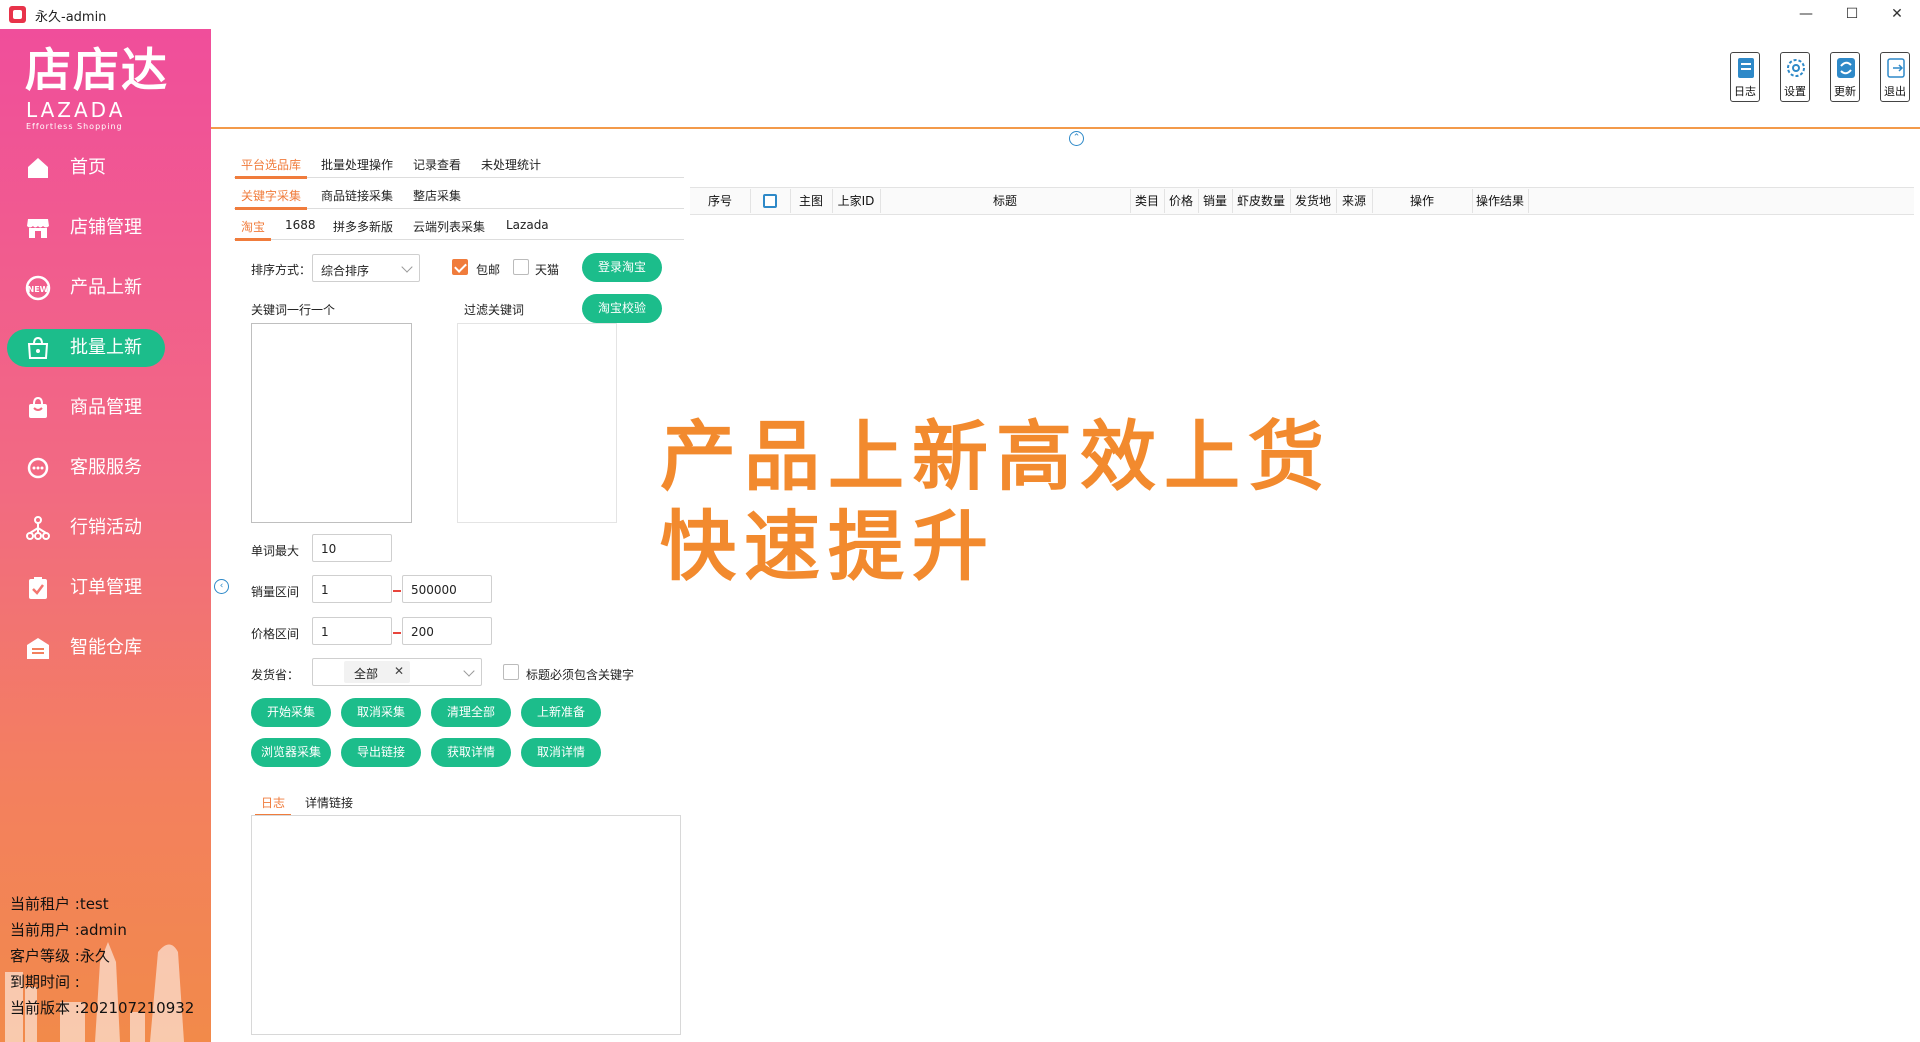  What do you see at coordinates (38, 228) in the screenshot?
I see `store-icon` at bounding box center [38, 228].